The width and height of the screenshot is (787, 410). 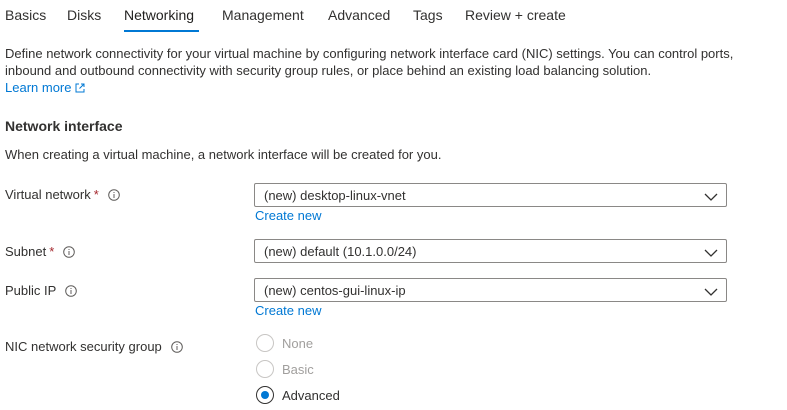 I want to click on tab-disks: Disks, so click(x=84, y=15).